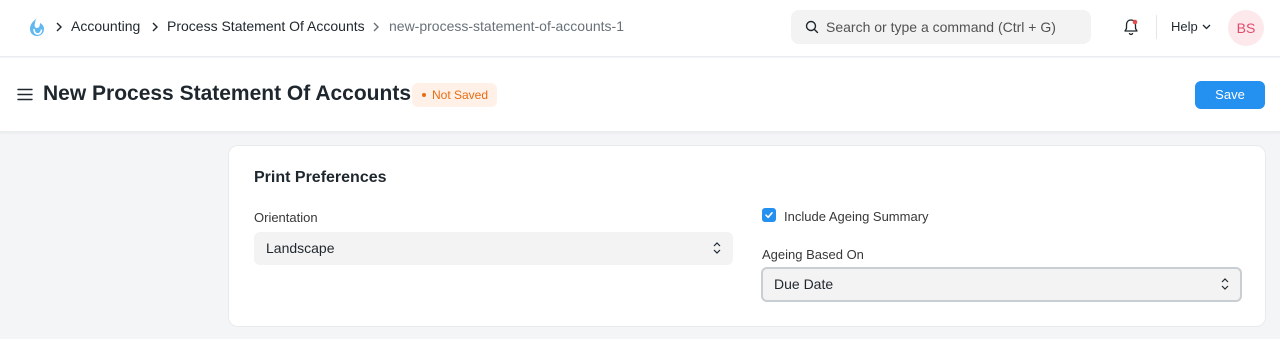 This screenshot has width=1280, height=339. What do you see at coordinates (1001, 284) in the screenshot?
I see `ageing-based-on-select: Due Date` at bounding box center [1001, 284].